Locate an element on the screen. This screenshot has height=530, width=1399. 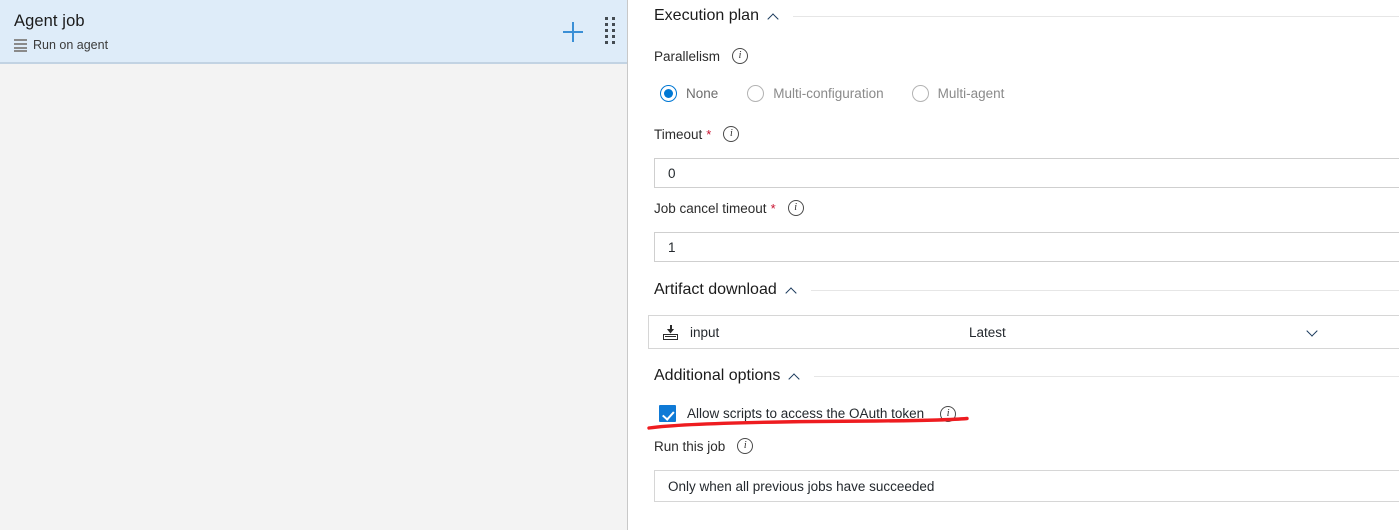
radio-multi-agent: Multi-agent is located at coordinates (958, 93).